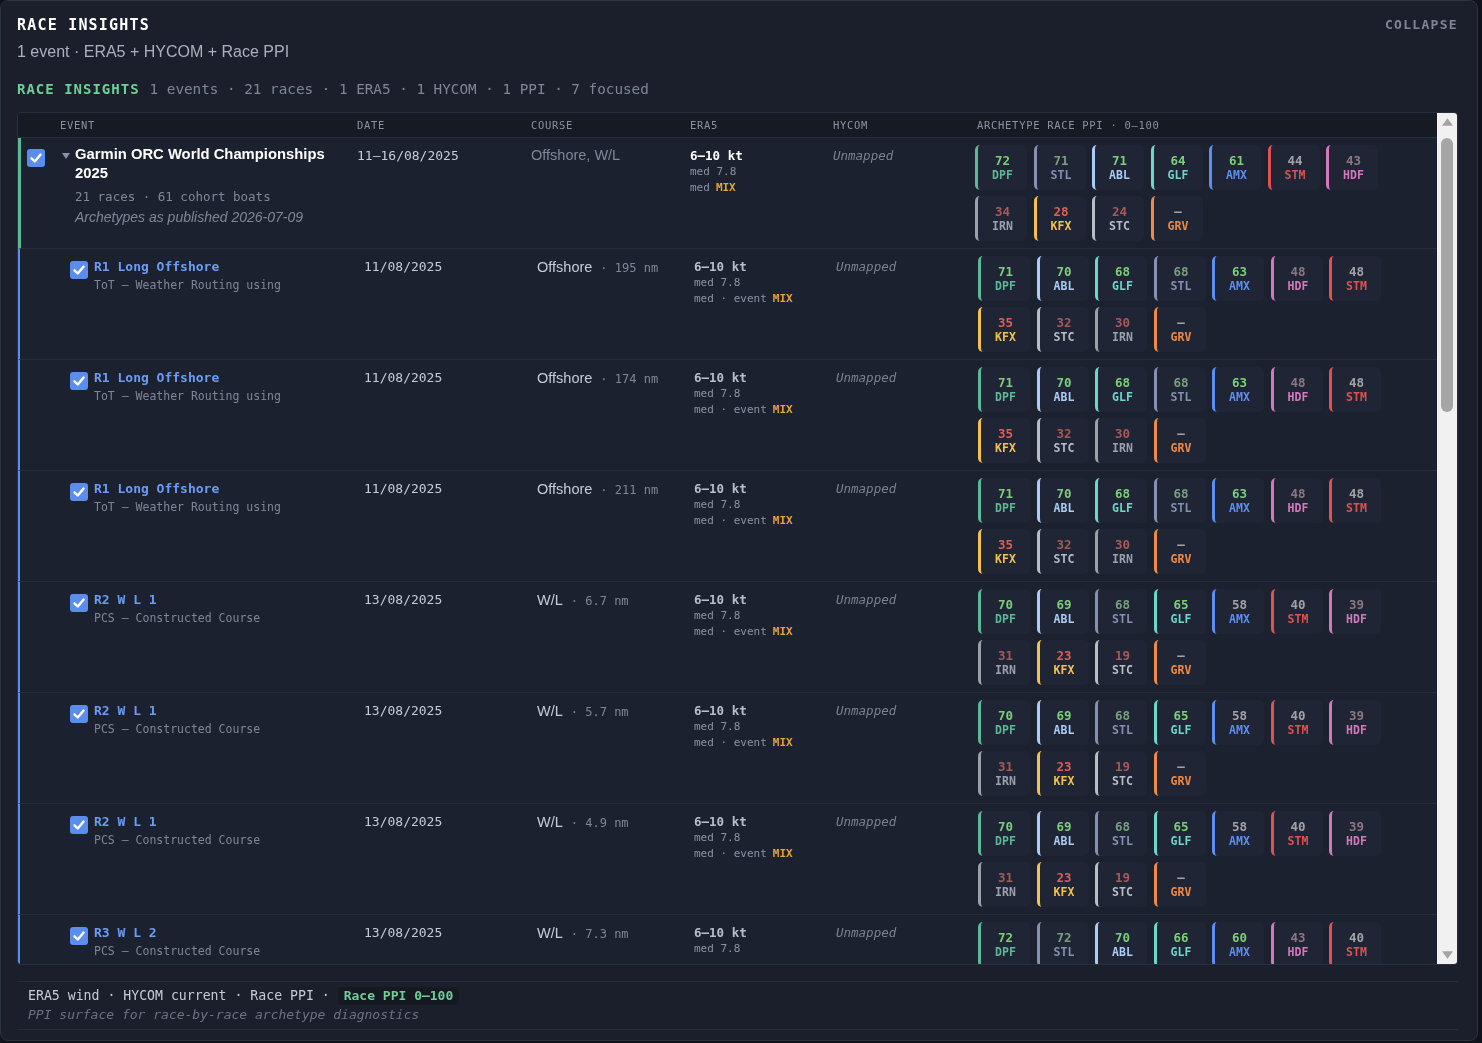 The width and height of the screenshot is (1482, 1043). What do you see at coordinates (1236, 160) in the screenshot?
I see `ppi-score: 61` at bounding box center [1236, 160].